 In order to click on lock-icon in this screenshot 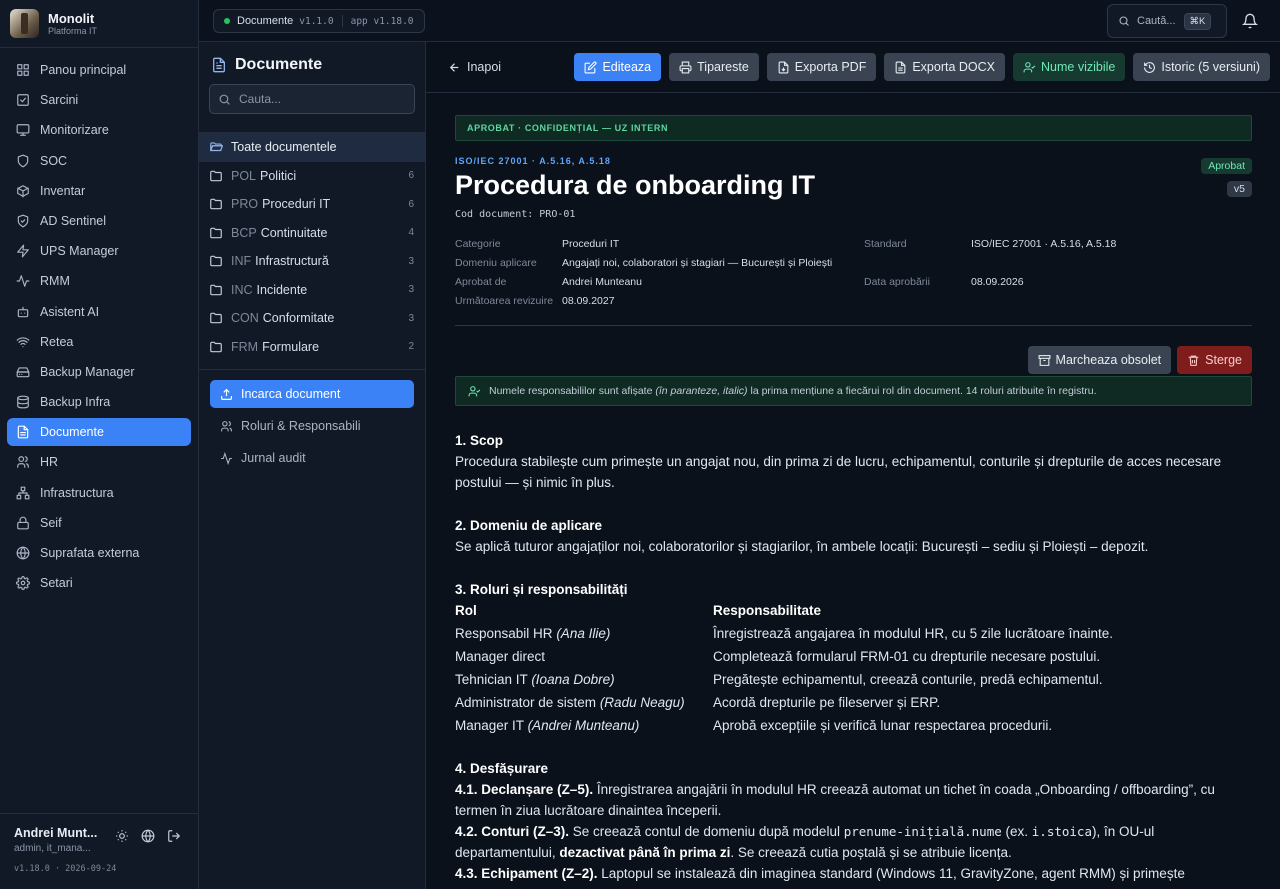, I will do `click(23, 523)`.